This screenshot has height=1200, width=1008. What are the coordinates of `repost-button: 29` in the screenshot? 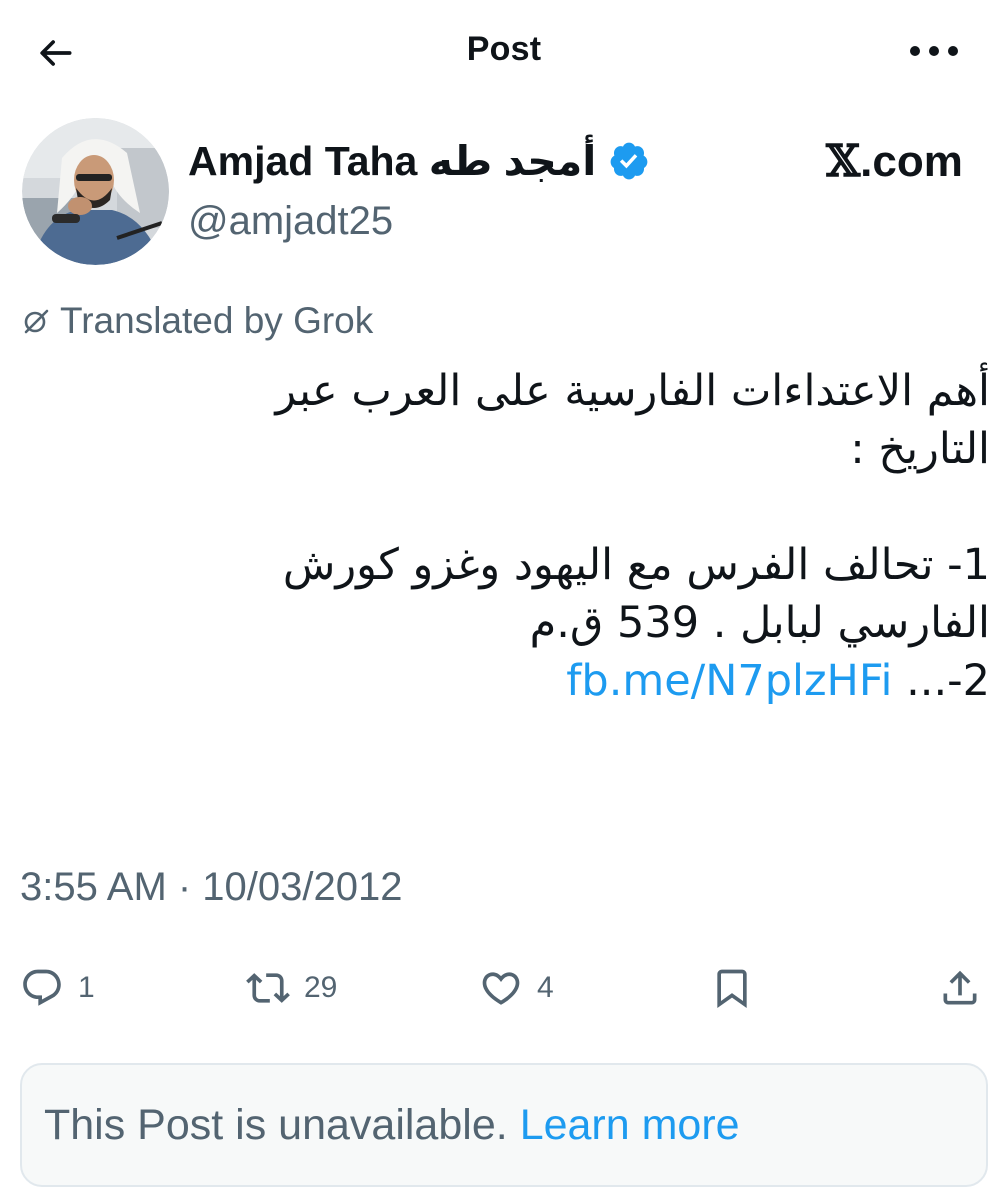 It's located at (291, 988).